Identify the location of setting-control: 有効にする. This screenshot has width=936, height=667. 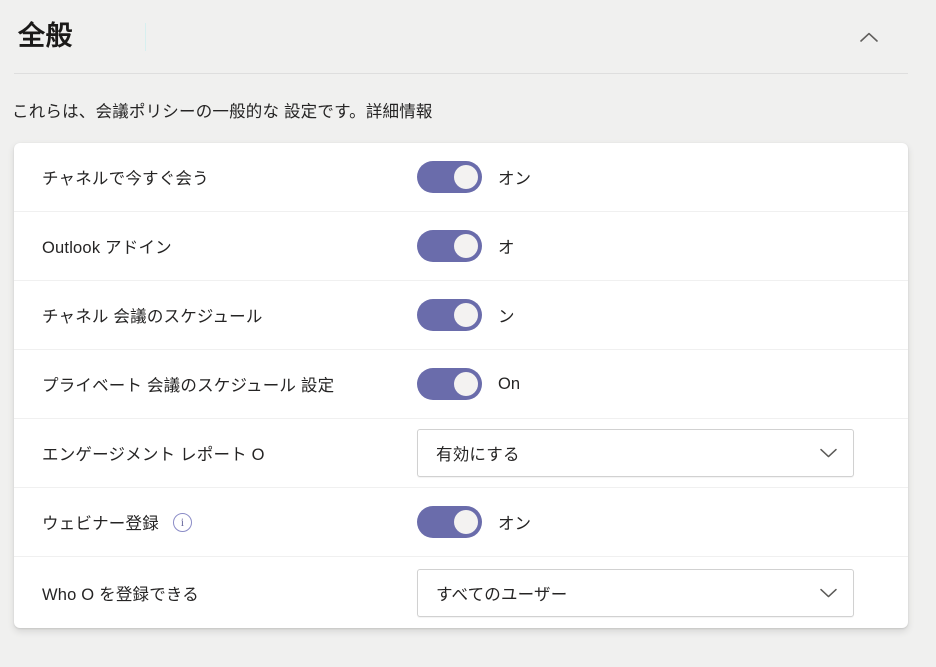
(635, 453).